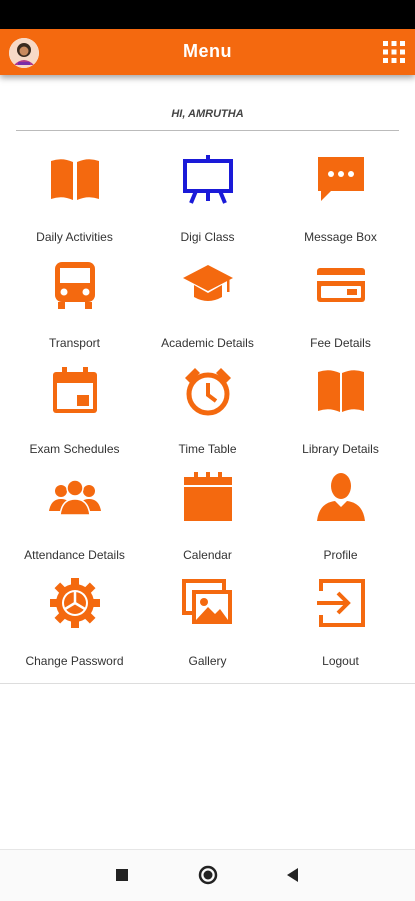 The height and width of the screenshot is (901, 415). I want to click on menu-item-logout: Logout, so click(340, 619).